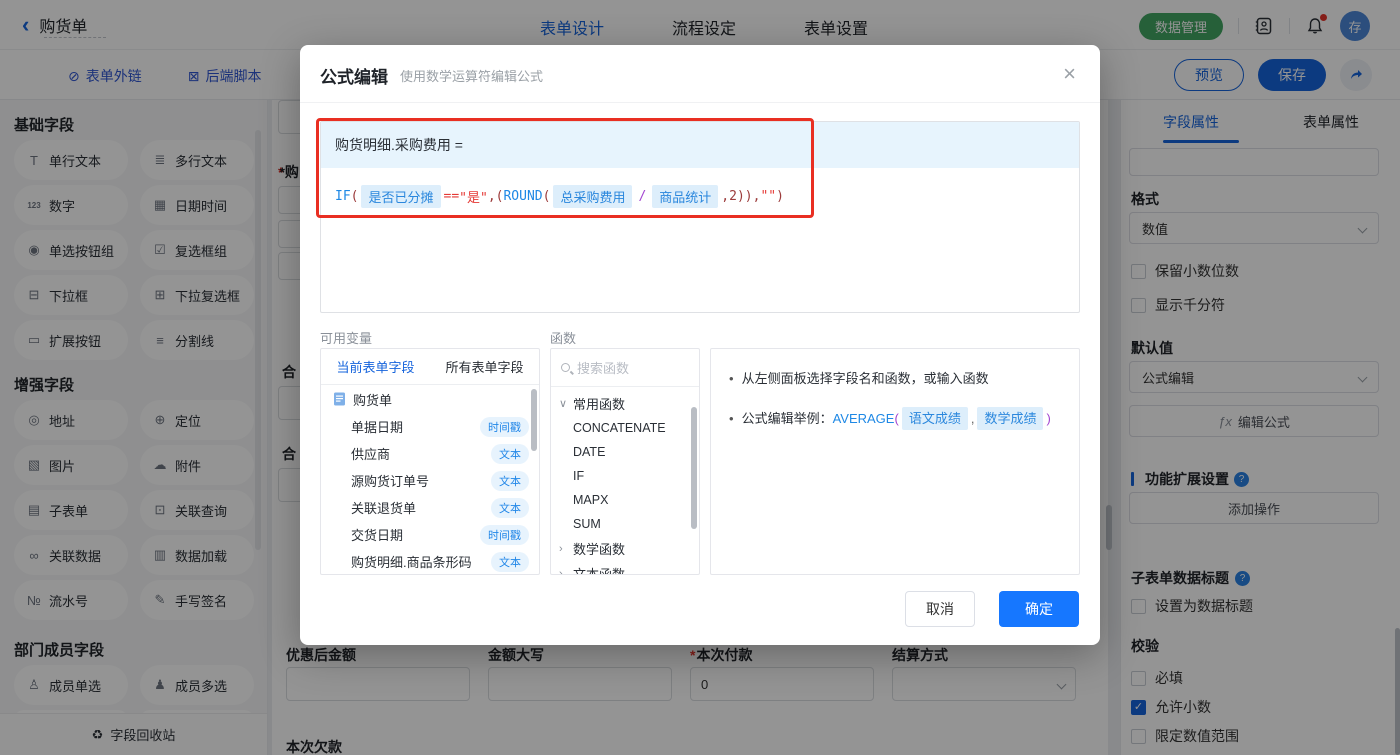 This screenshot has width=1400, height=755. I want to click on formula-token-paren: ), so click(780, 196).